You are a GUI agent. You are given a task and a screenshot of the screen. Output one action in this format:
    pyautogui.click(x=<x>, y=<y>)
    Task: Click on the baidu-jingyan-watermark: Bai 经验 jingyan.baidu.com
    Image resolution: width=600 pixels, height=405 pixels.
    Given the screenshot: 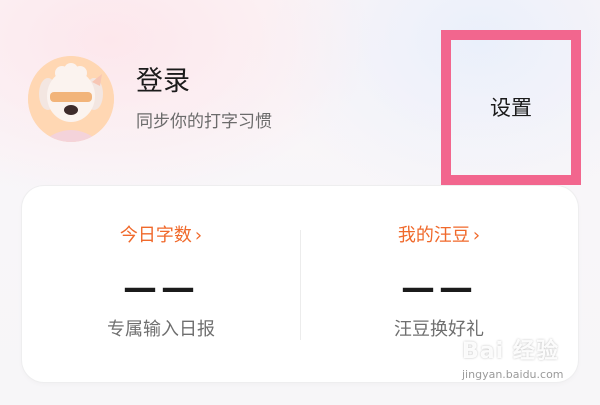 What is the action you would take?
    pyautogui.click(x=522, y=366)
    